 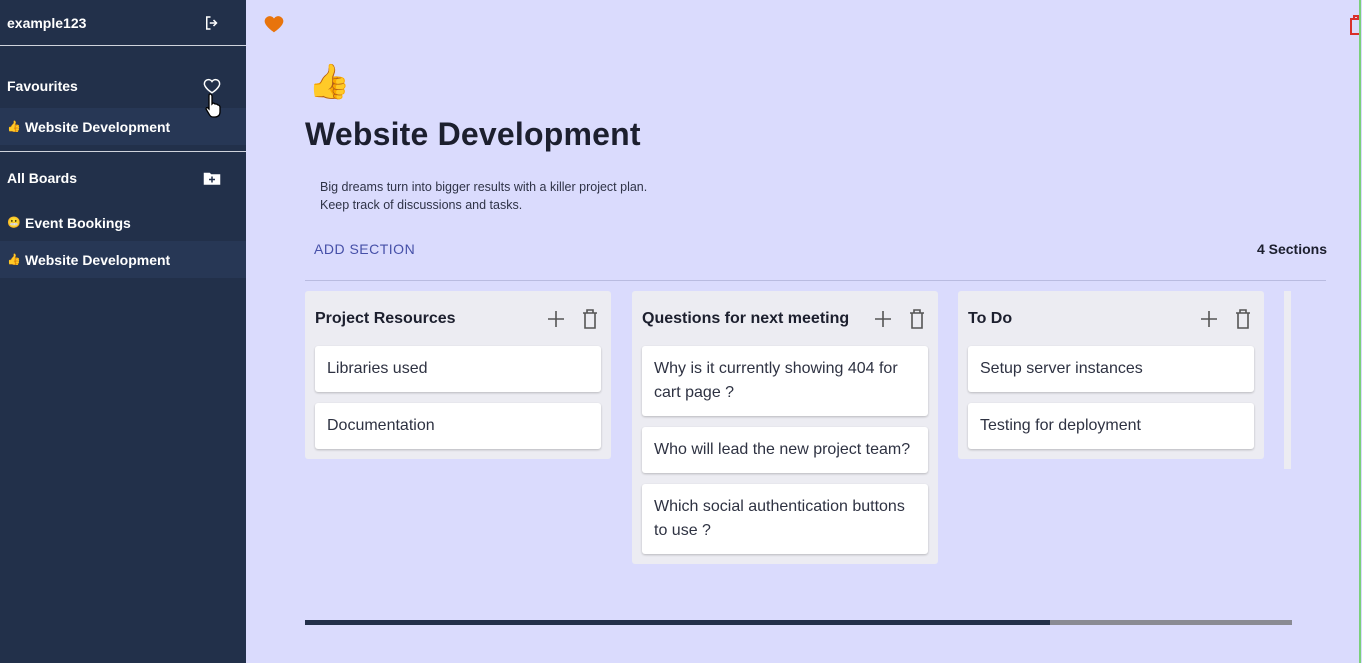 What do you see at coordinates (458, 426) in the screenshot?
I see `task-card: Documentation` at bounding box center [458, 426].